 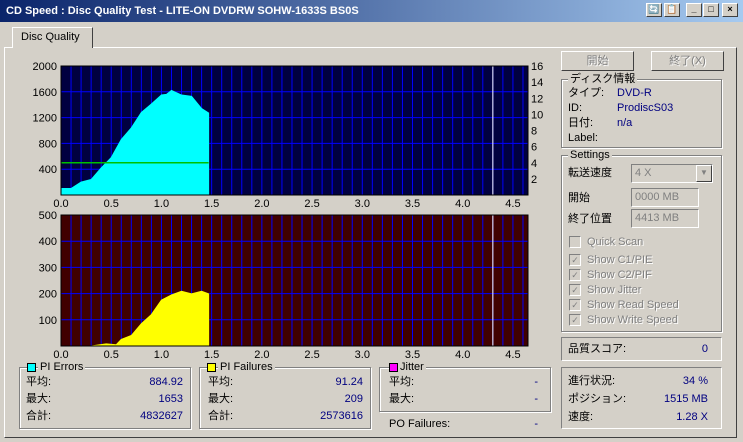 I want to click on pi-failures-x-tick-label: 2.0, so click(x=261, y=353).